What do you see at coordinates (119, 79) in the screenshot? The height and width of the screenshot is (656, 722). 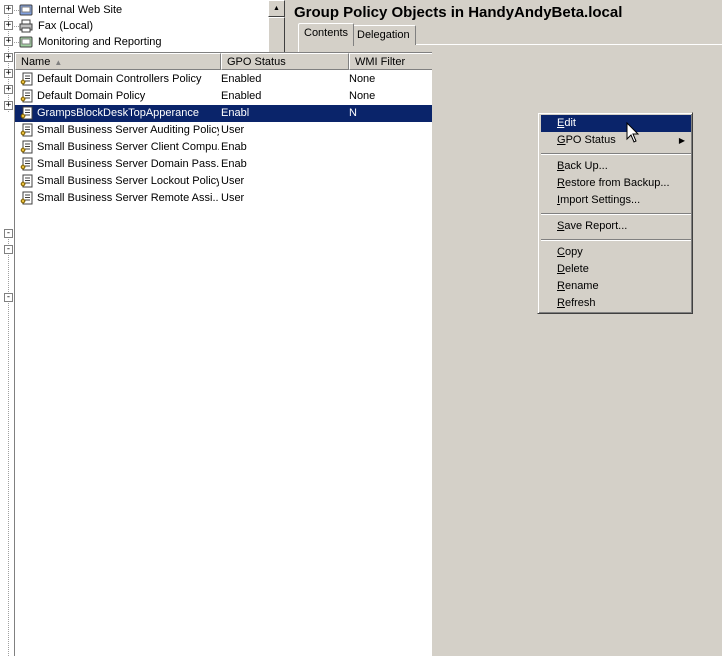 I see `gpo-name-cell: Default Domain Controllers Policy` at bounding box center [119, 79].